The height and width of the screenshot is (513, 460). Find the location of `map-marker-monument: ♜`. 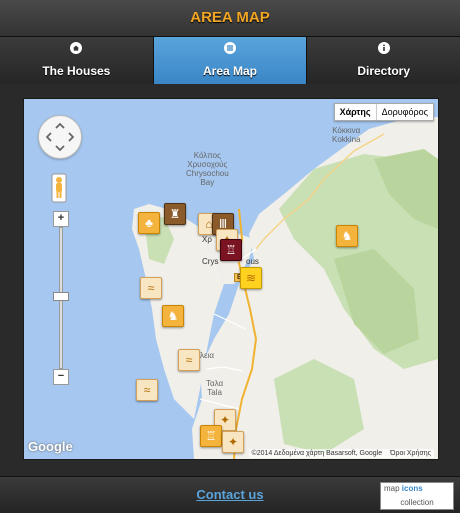

map-marker-monument: ♜ is located at coordinates (175, 214).